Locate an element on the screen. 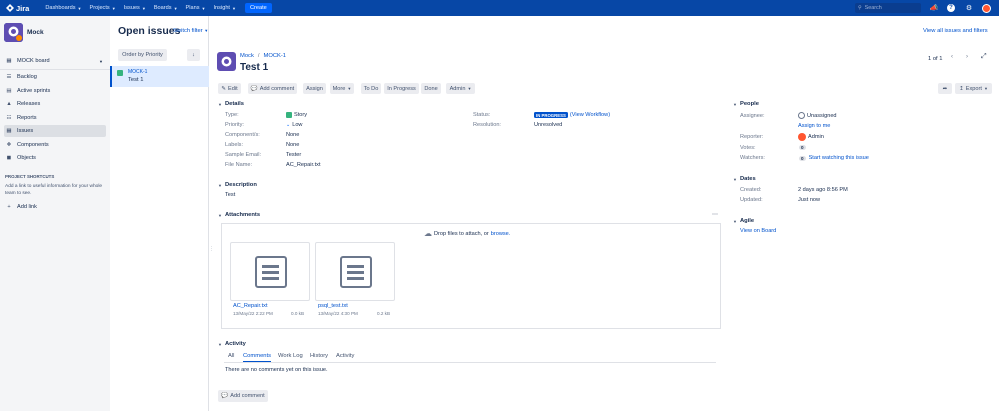 Image resolution: width=999 pixels, height=411 pixels. next-issue-icon: › is located at coordinates (967, 57).